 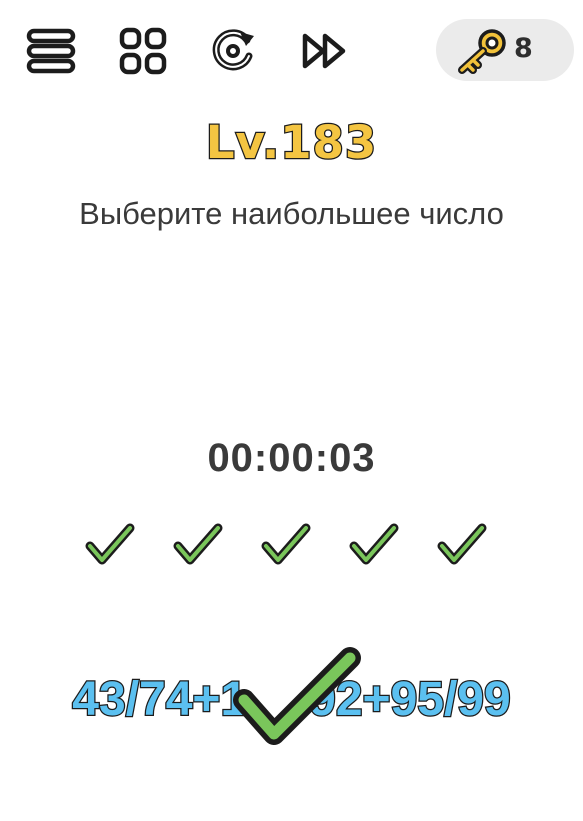 I want to click on levels-button, so click(x=143, y=51).